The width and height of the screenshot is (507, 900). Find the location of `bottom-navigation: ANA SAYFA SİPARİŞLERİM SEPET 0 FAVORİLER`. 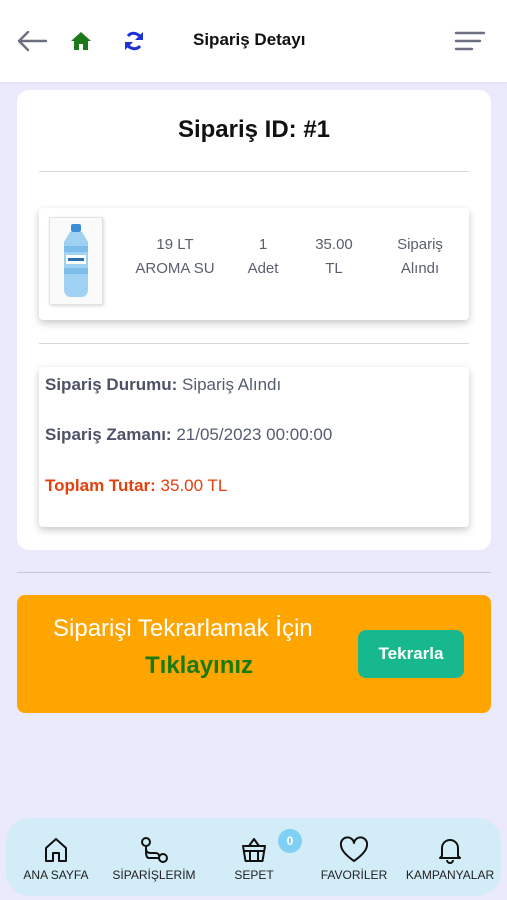

bottom-navigation: ANA SAYFA SİPARİŞLERİM SEPET 0 FAVORİLER is located at coordinates (253, 857).